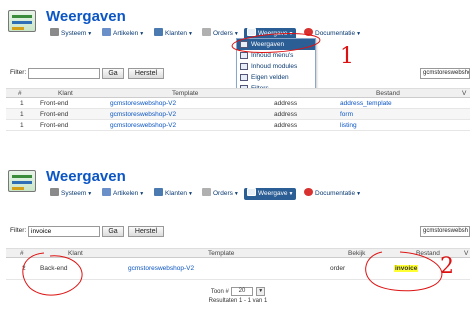  Describe the element at coordinates (276, 44) in the screenshot. I see `dropdown-item-weergaven: Weergaven` at that location.